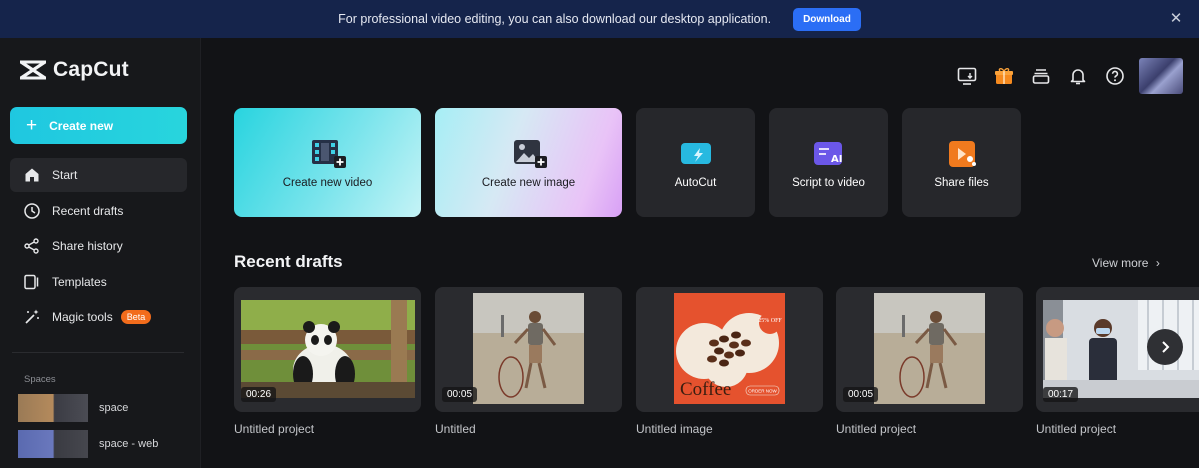  What do you see at coordinates (1120, 263) in the screenshot?
I see `view-more-label: View more` at bounding box center [1120, 263].